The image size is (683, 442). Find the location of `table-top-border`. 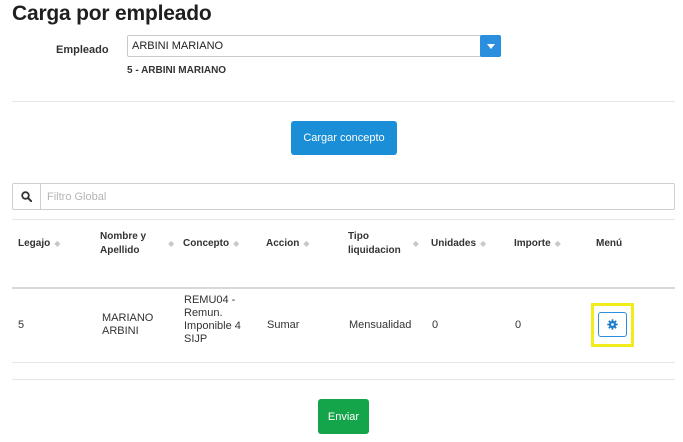

table-top-border is located at coordinates (343, 219).